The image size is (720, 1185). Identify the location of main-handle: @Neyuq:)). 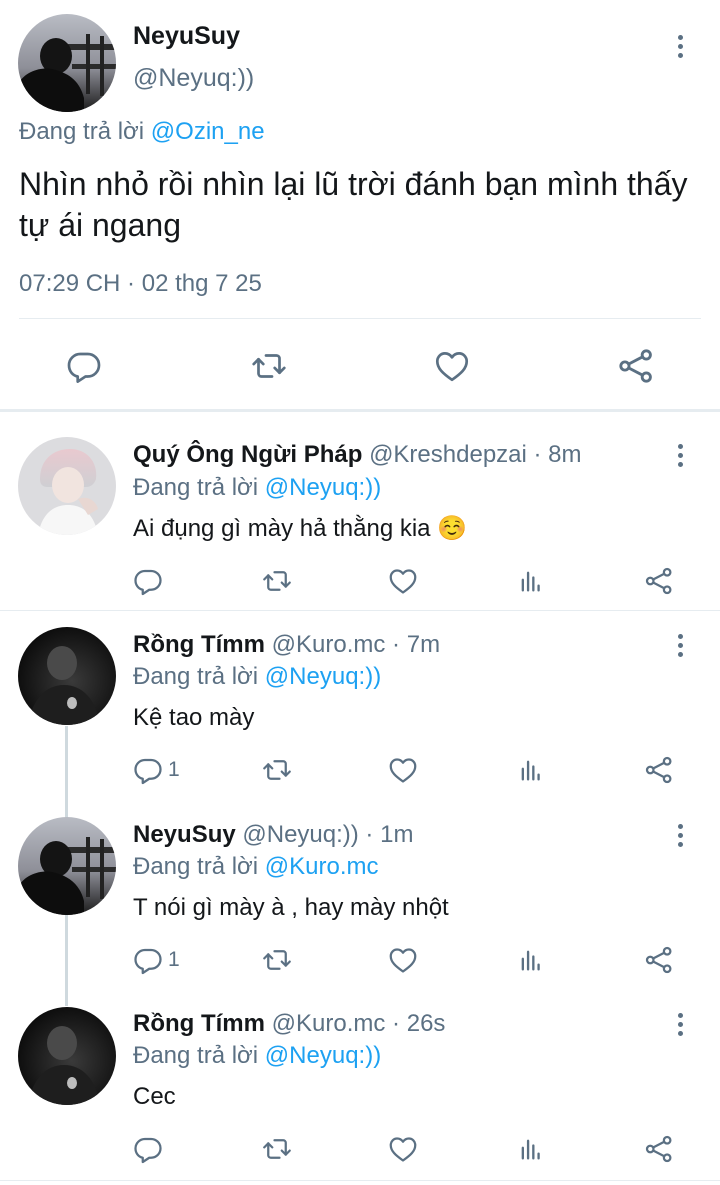
(193, 78).